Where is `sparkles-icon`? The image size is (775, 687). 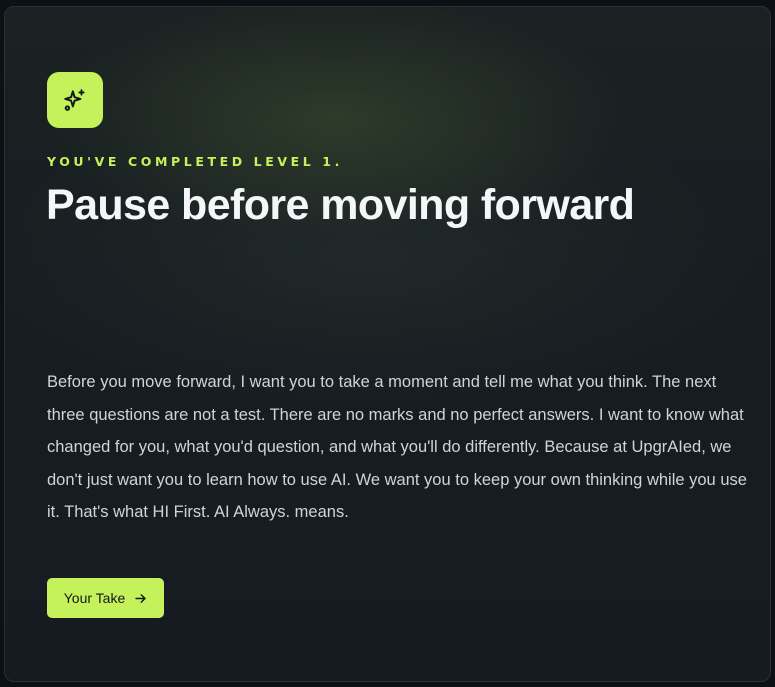
sparkles-icon is located at coordinates (74, 100).